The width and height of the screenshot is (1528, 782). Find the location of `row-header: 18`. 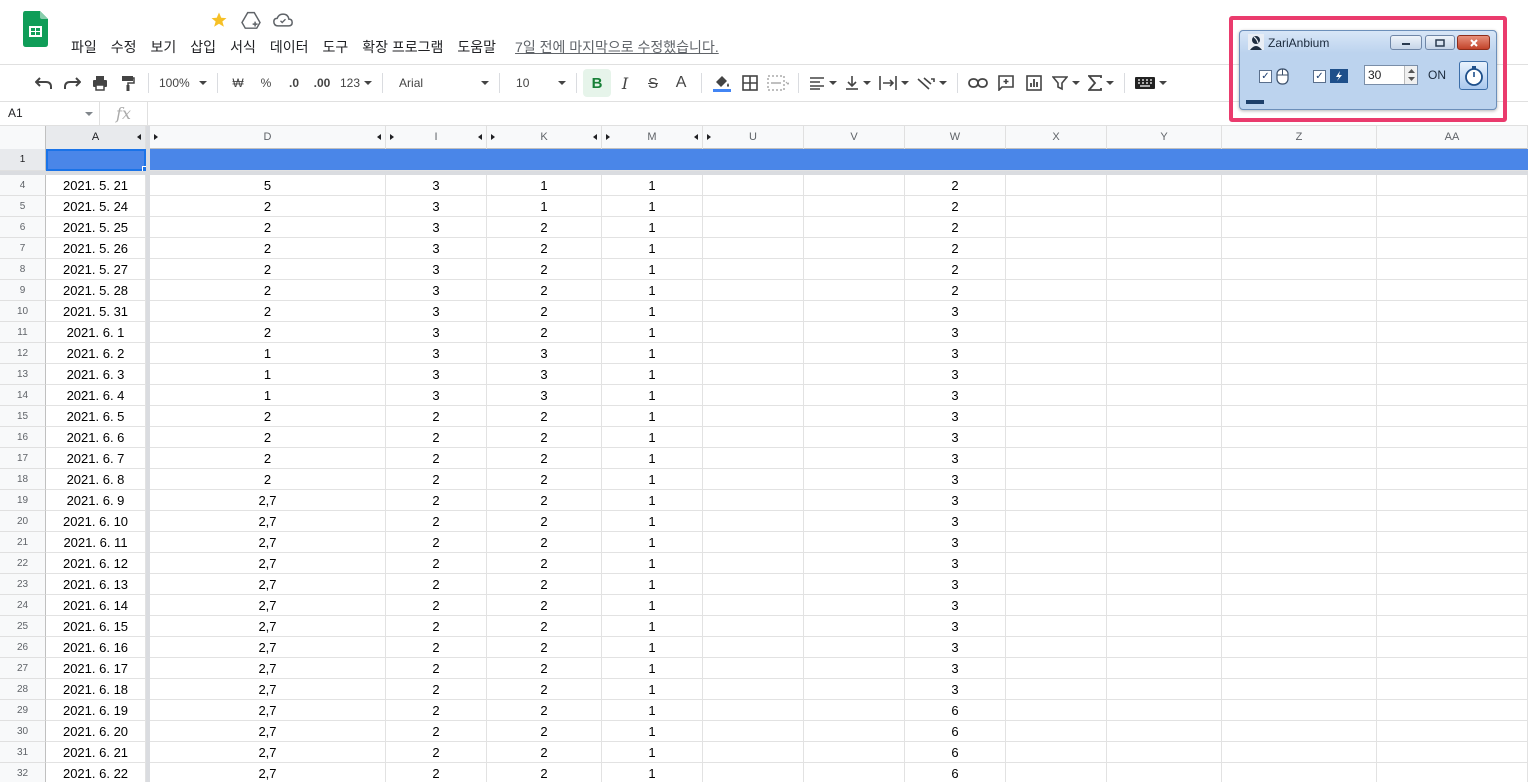

row-header: 18 is located at coordinates (23, 479).